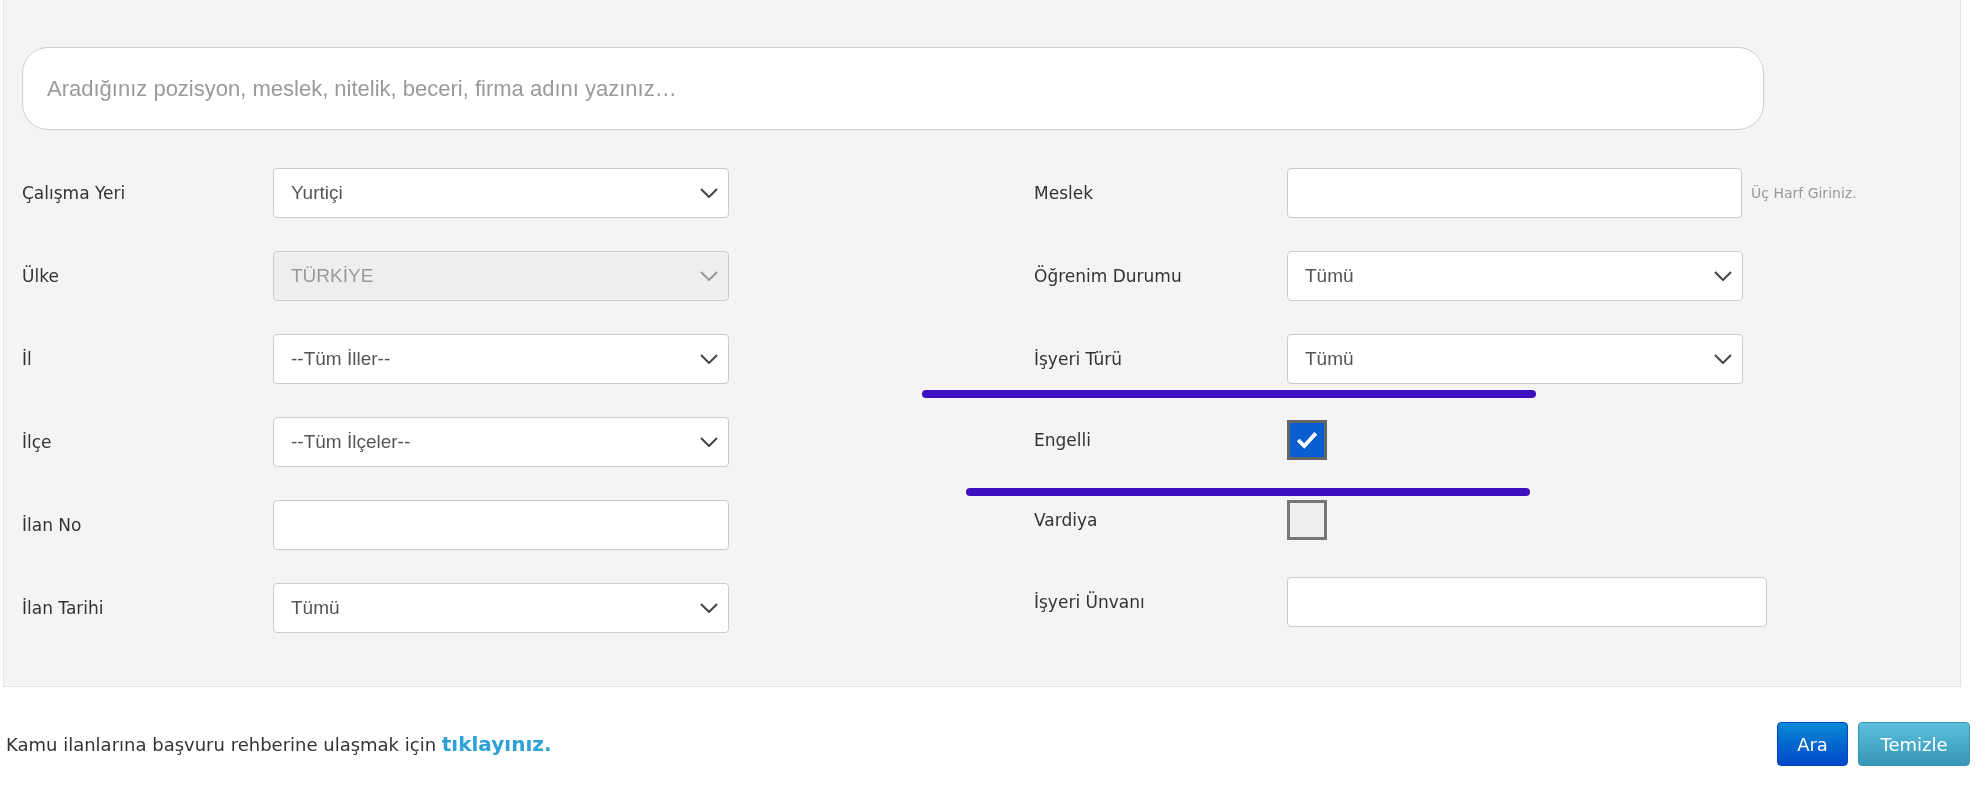 This screenshot has width=1977, height=789. I want to click on field-label: İşyeri Ünvanı, so click(1090, 601).